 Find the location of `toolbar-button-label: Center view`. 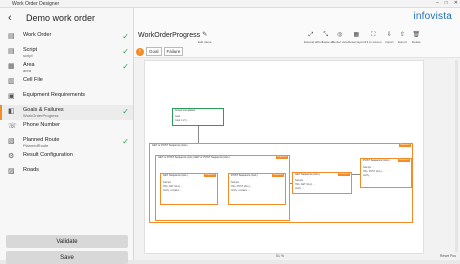

toolbar-button-label: Center view is located at coordinates (340, 42).